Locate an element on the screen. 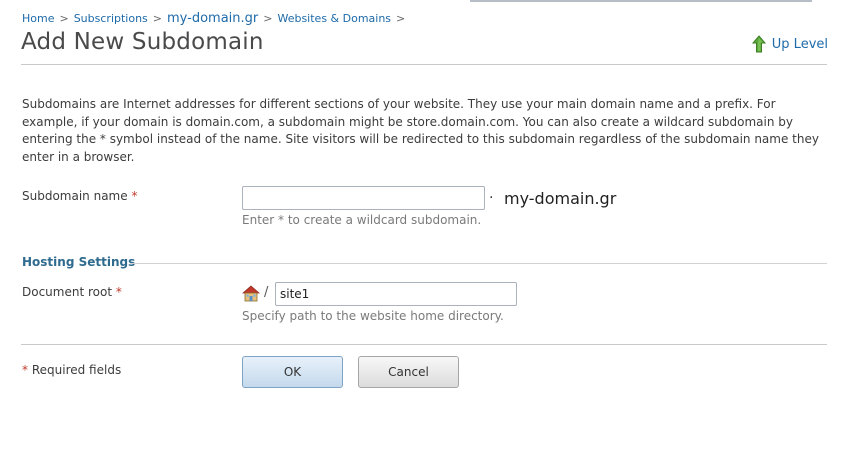 Image resolution: width=849 pixels, height=454 pixels. cancel-button: Cancel is located at coordinates (408, 372).